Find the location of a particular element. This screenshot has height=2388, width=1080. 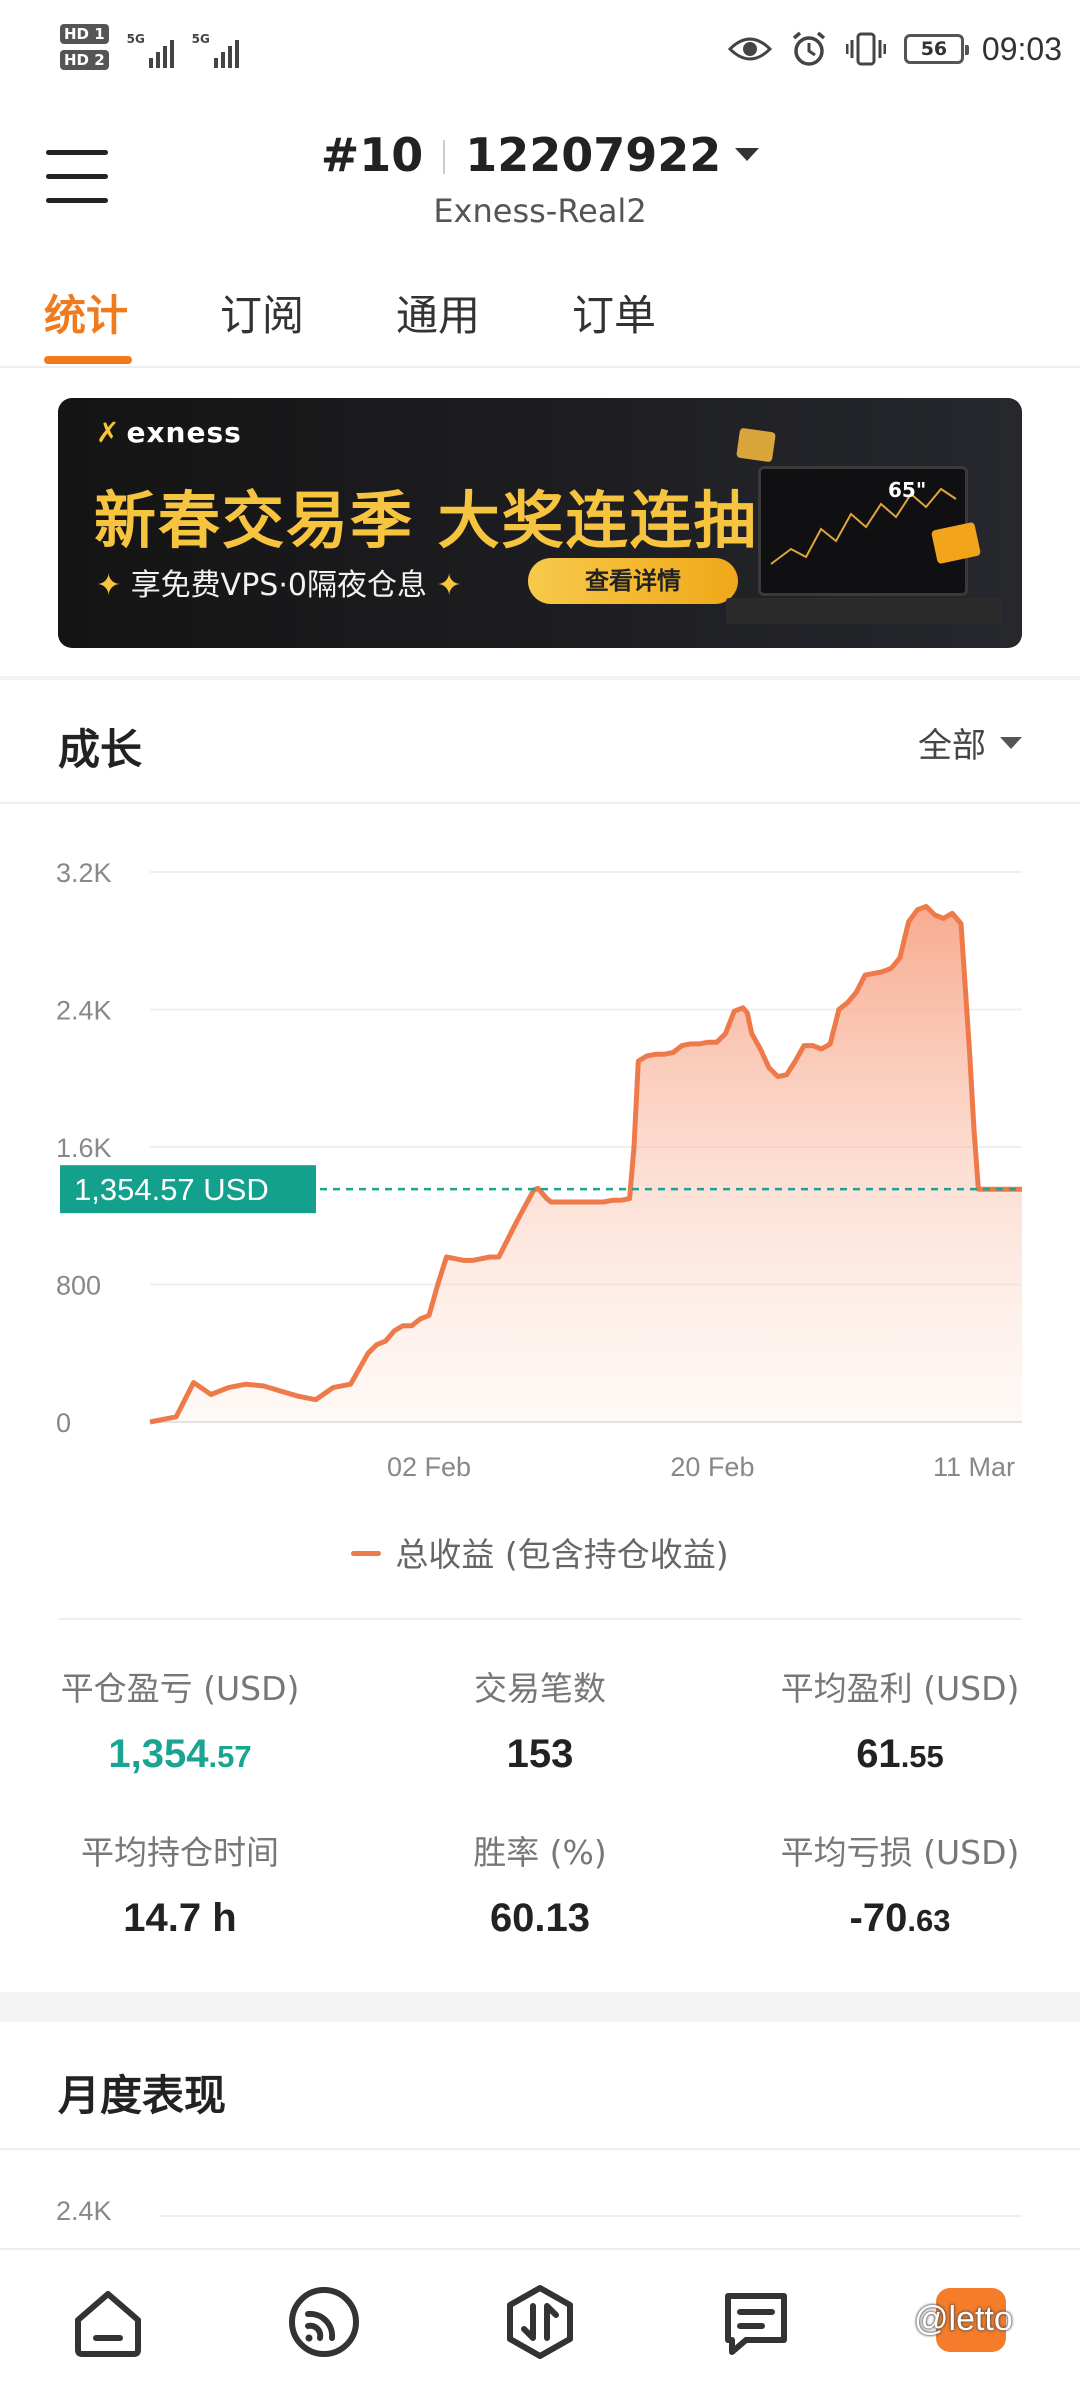

stat-trade-count: 交易笔数 153 is located at coordinates (540, 1722).